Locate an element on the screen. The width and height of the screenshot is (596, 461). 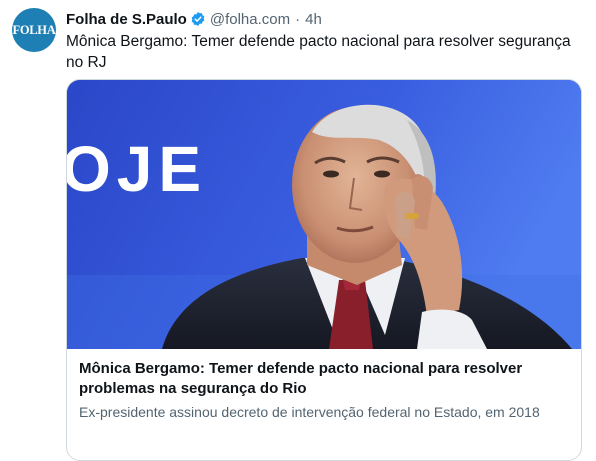
timestamp: 4h is located at coordinates (313, 19).